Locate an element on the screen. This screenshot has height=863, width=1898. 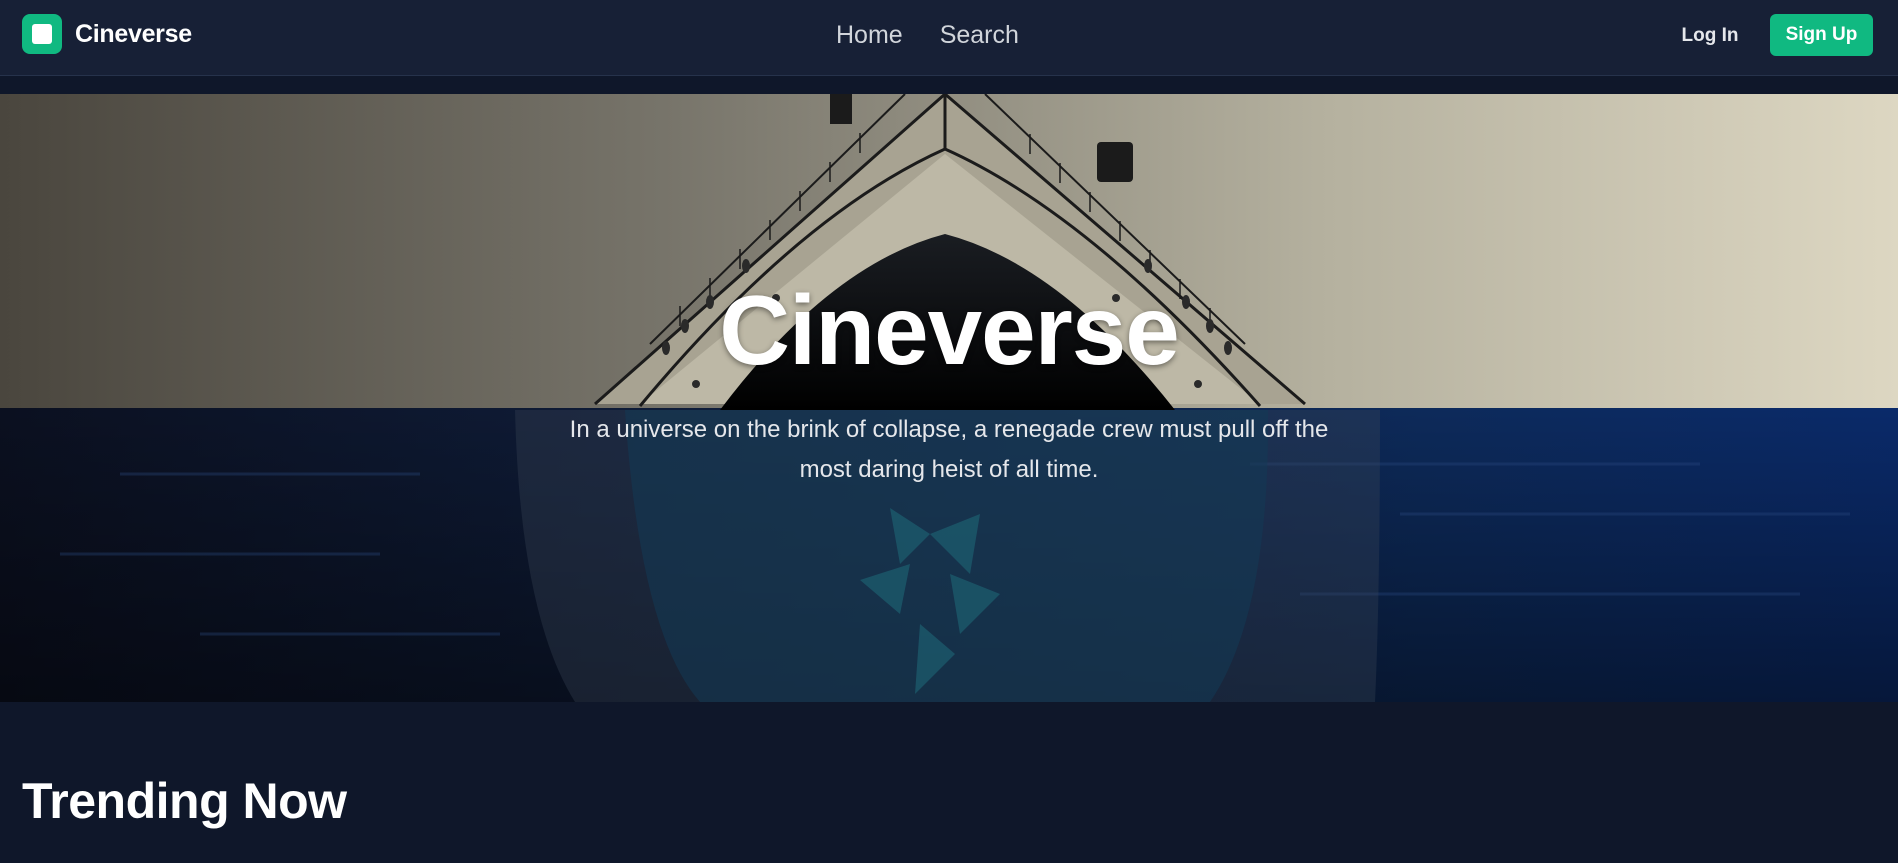
hero-title: Cineverse is located at coordinates (949, 330).